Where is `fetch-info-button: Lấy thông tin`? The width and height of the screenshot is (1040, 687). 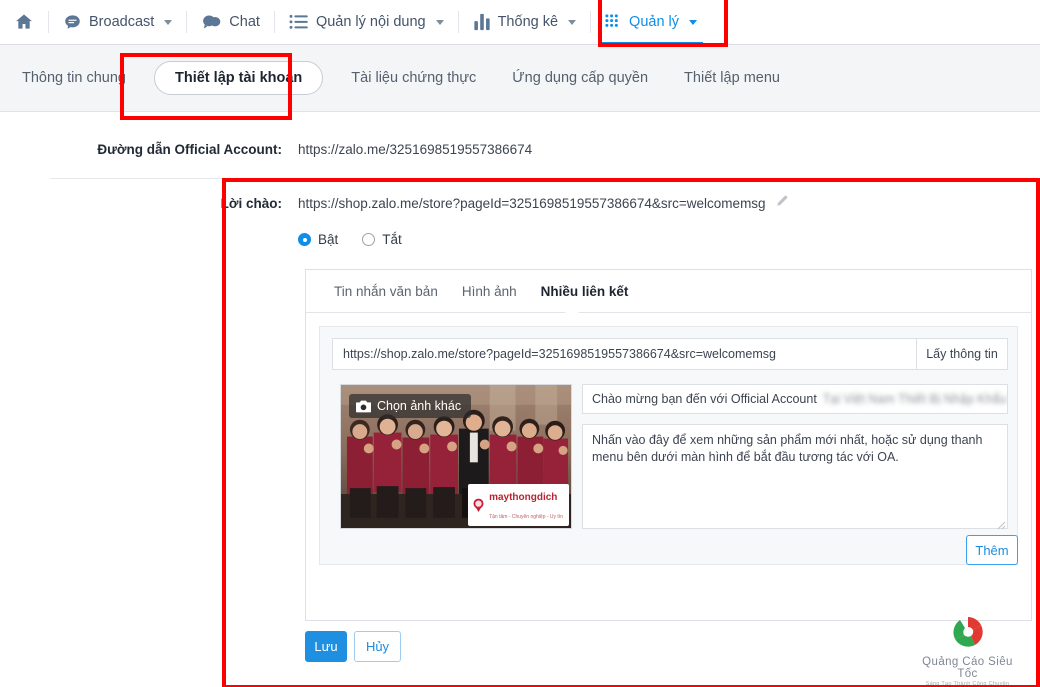
fetch-info-button: Lấy thông tin is located at coordinates (962, 354).